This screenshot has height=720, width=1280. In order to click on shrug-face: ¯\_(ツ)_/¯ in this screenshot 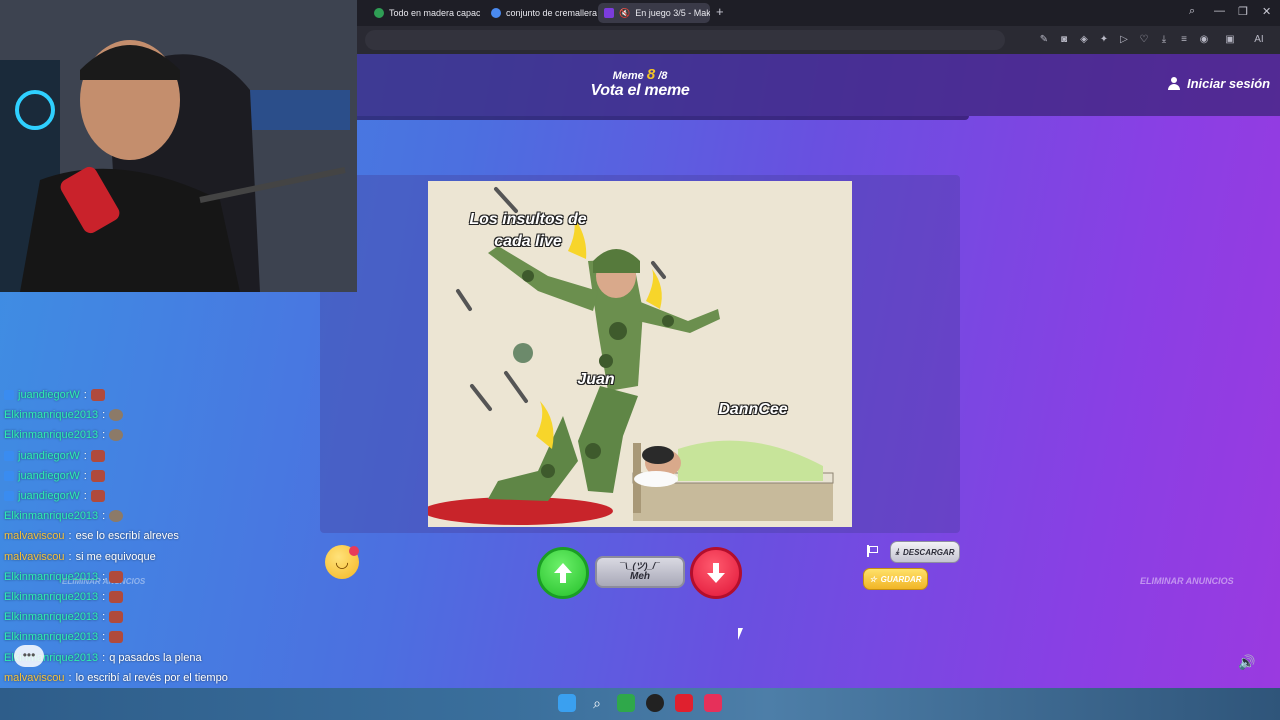, I will do `click(640, 566)`.